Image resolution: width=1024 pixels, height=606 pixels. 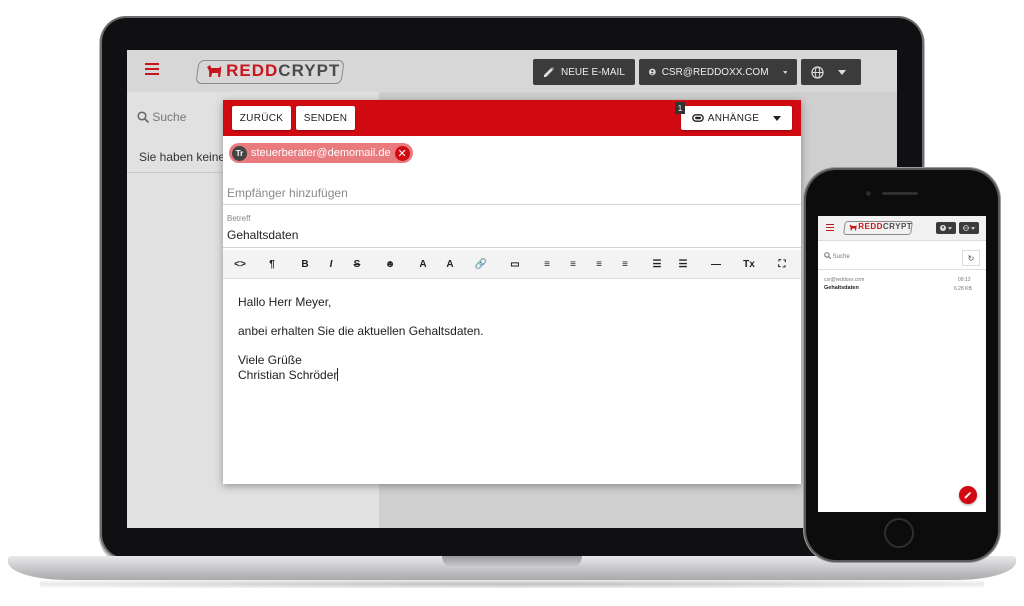 What do you see at coordinates (830, 228) in the screenshot?
I see `phone-hamburger-menu-icon` at bounding box center [830, 228].